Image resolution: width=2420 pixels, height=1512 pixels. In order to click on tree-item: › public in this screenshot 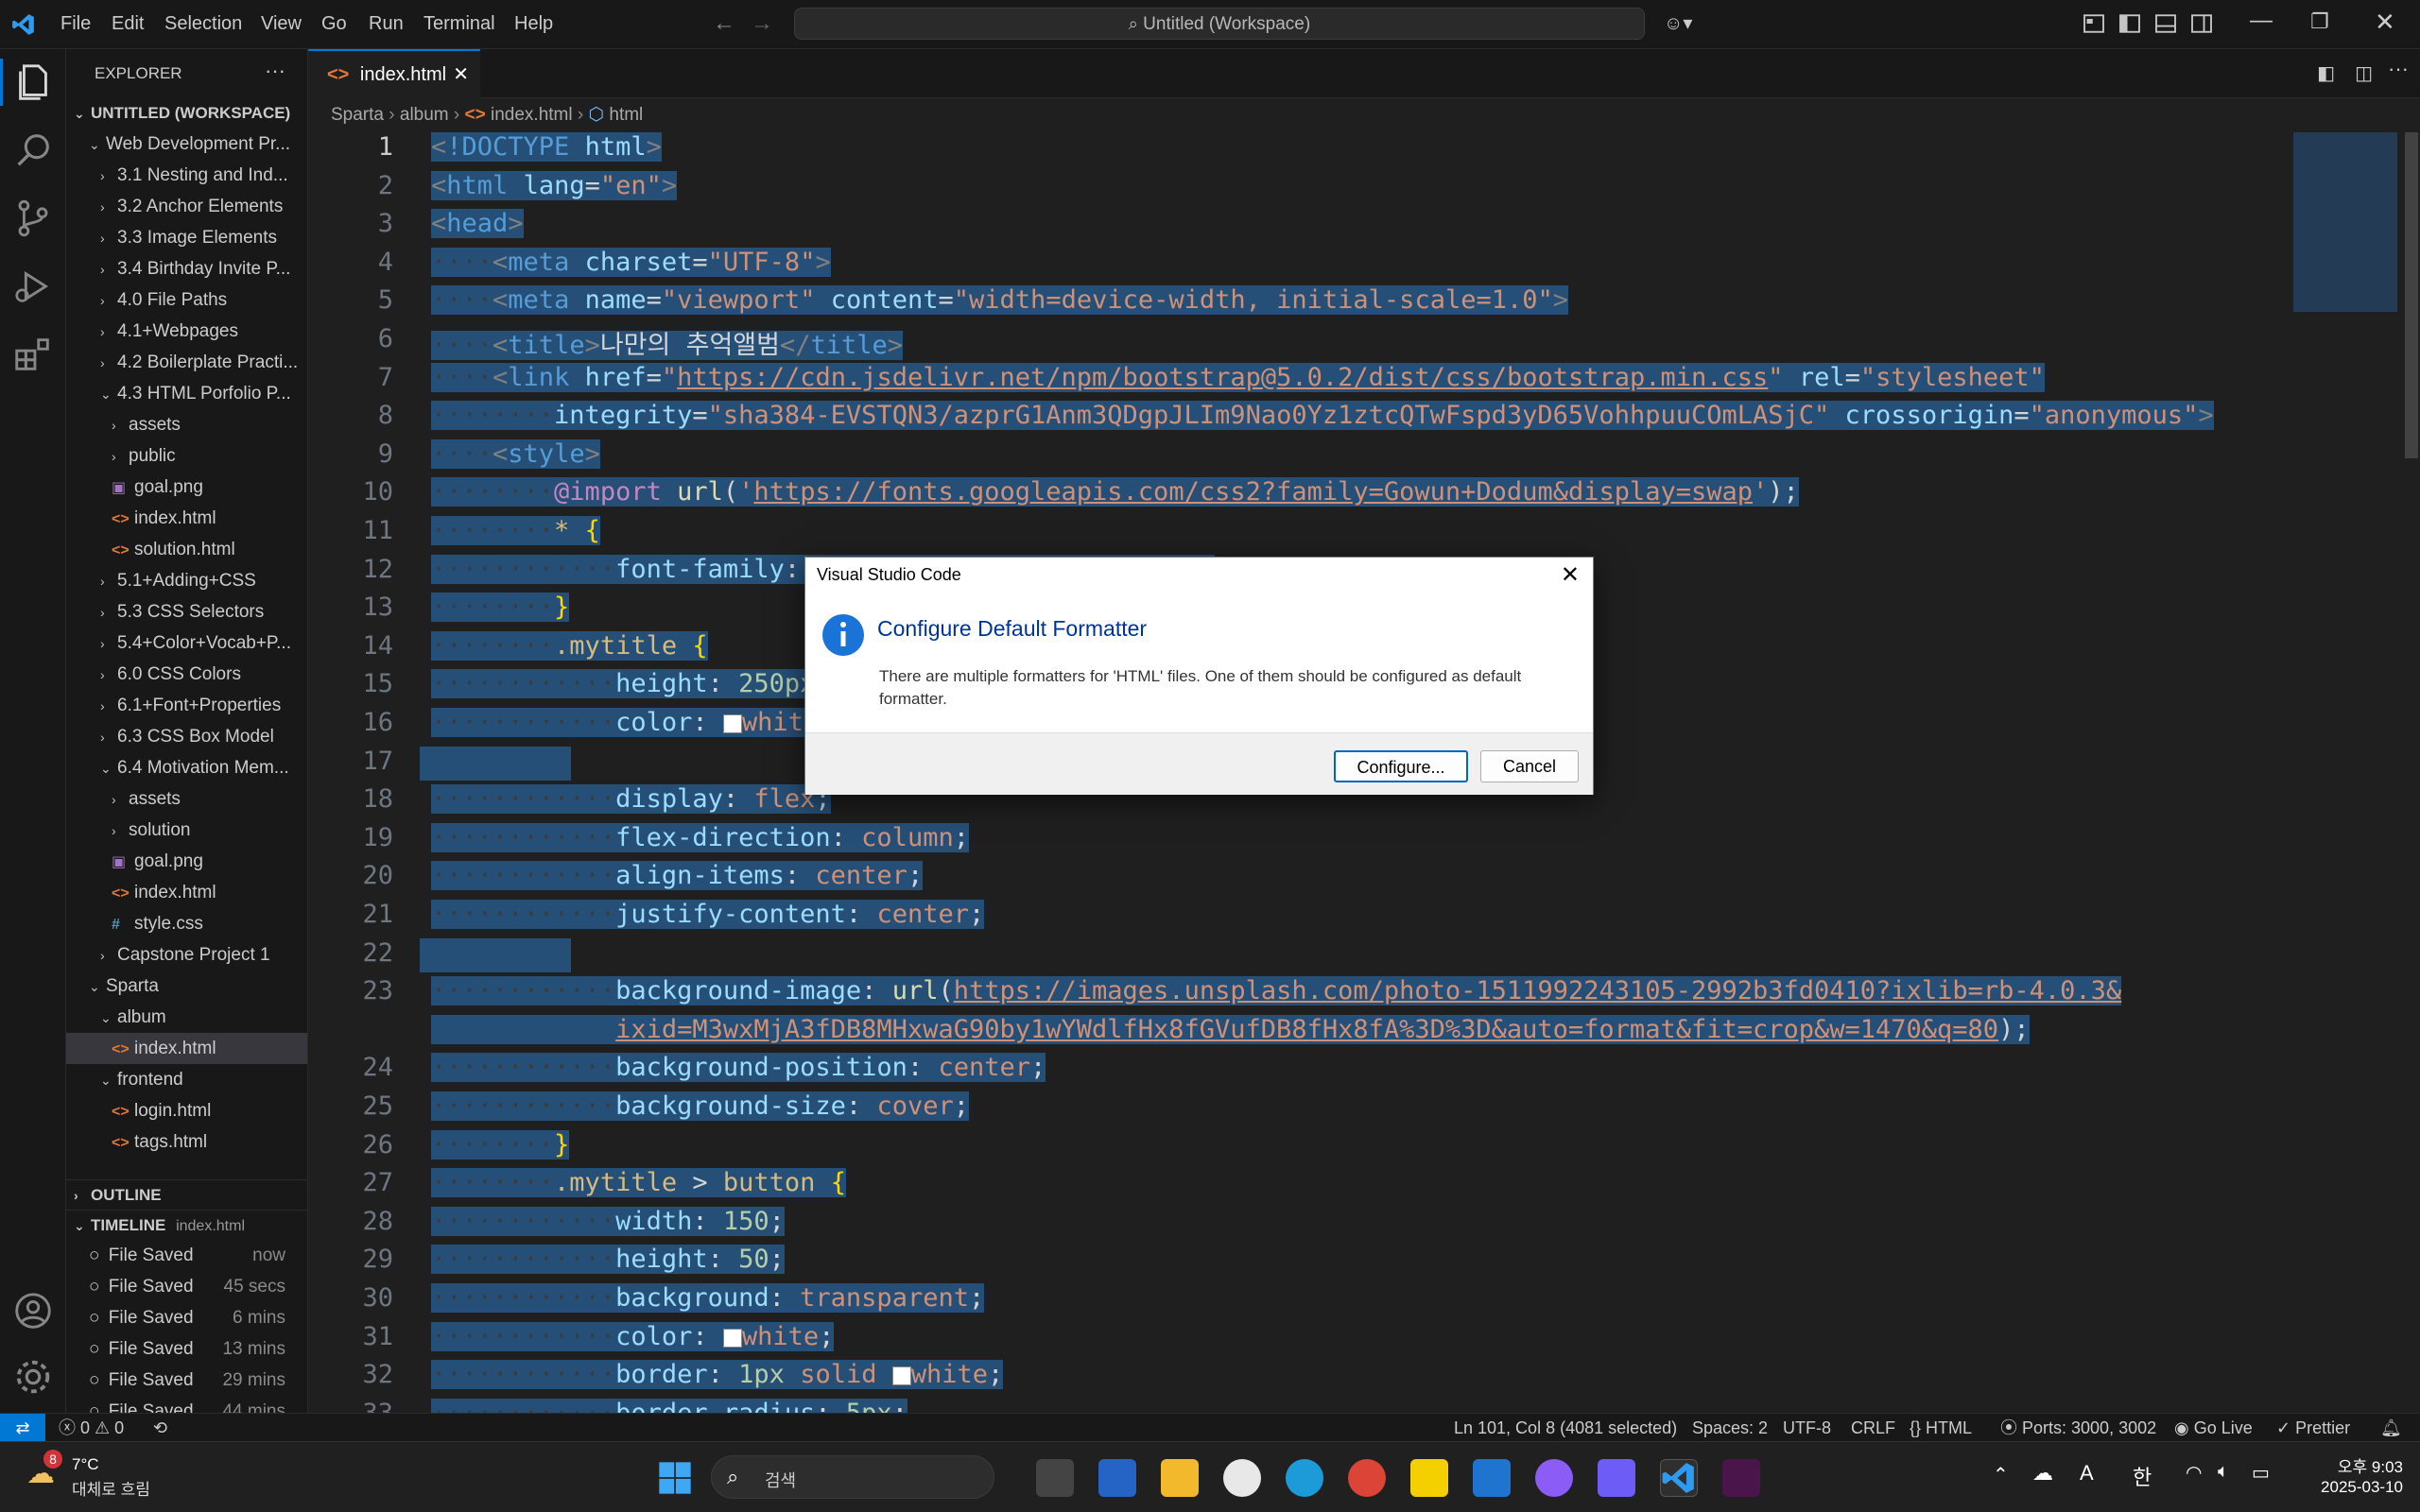, I will do `click(186, 456)`.